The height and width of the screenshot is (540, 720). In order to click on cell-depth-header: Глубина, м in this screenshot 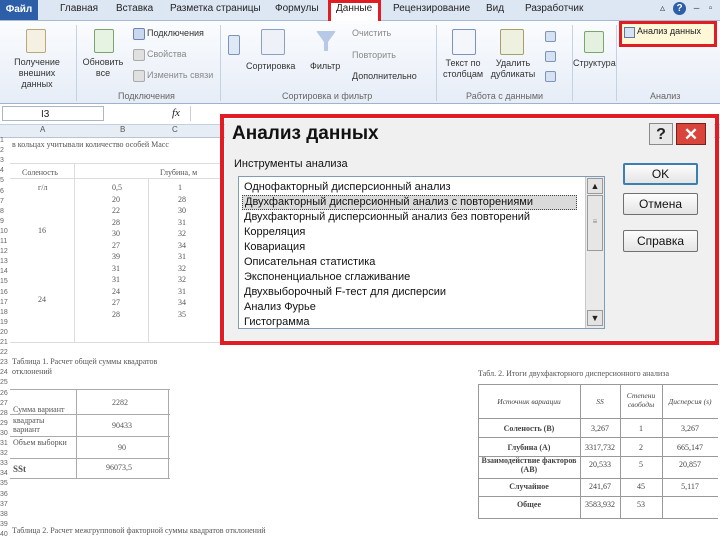, I will do `click(178, 172)`.